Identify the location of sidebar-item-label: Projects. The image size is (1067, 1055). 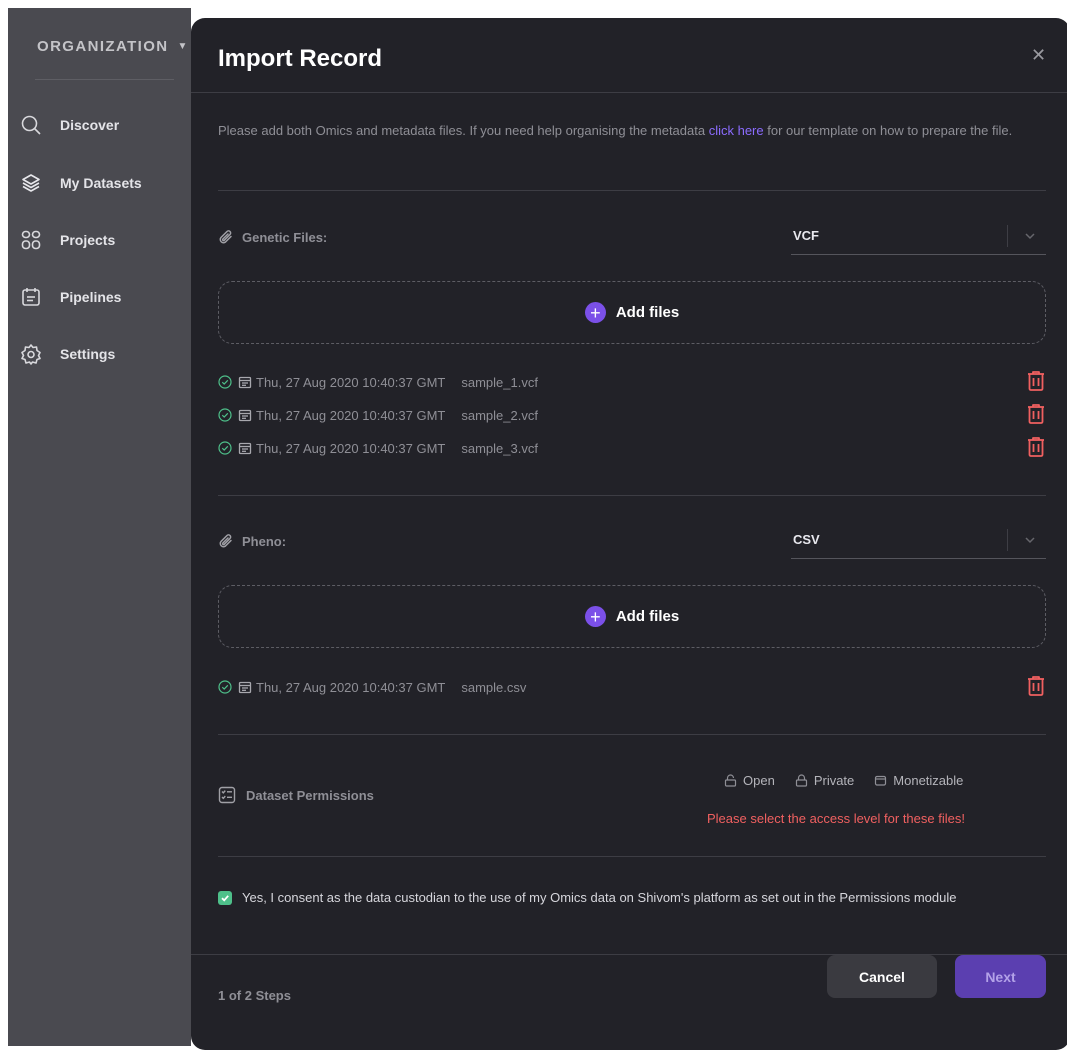
(88, 240).